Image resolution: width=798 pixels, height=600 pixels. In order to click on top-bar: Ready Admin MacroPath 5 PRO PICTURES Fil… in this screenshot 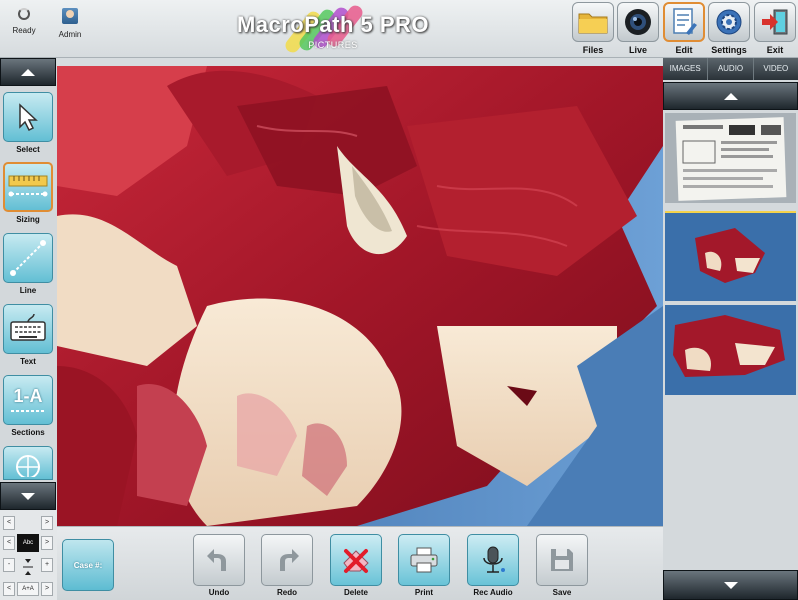, I will do `click(399, 29)`.